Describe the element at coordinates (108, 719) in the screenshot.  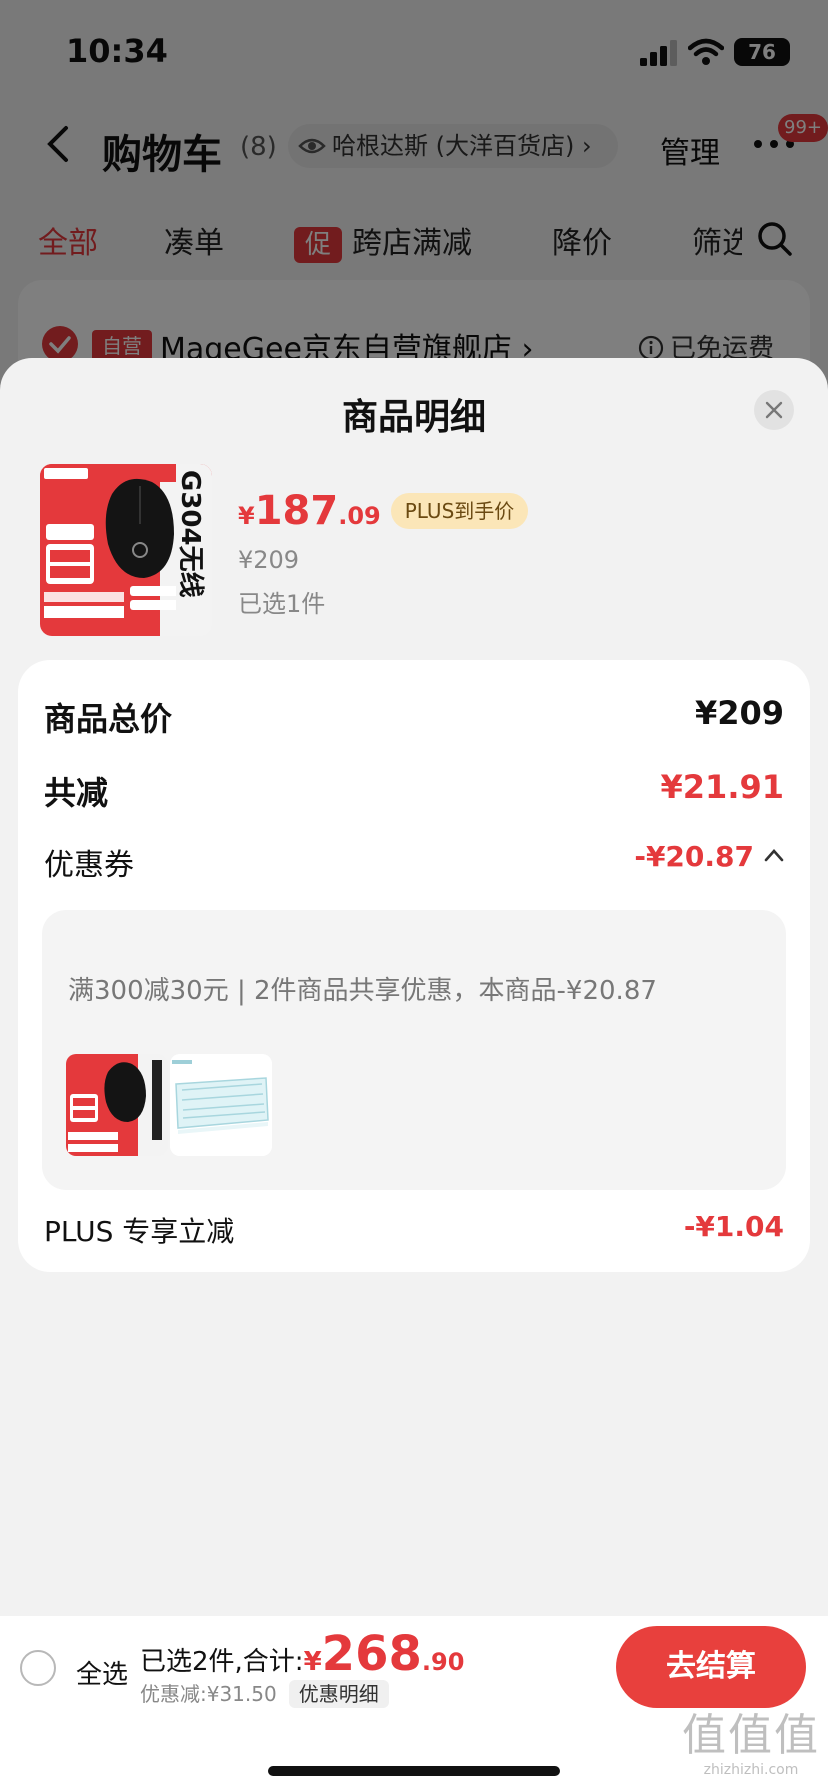
I see `total-price-label: 商品总价` at that location.